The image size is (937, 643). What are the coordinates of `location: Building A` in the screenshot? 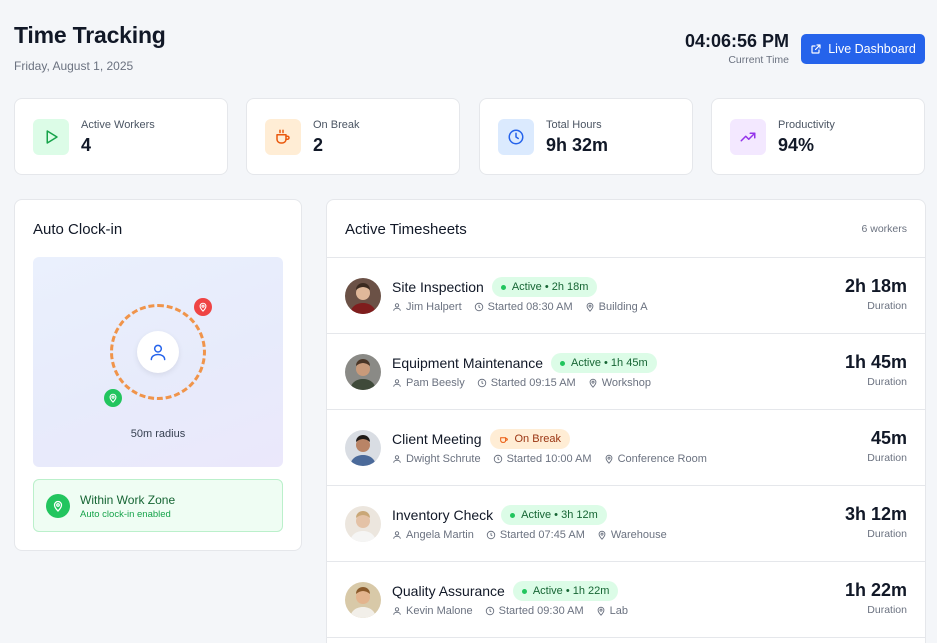 It's located at (623, 307).